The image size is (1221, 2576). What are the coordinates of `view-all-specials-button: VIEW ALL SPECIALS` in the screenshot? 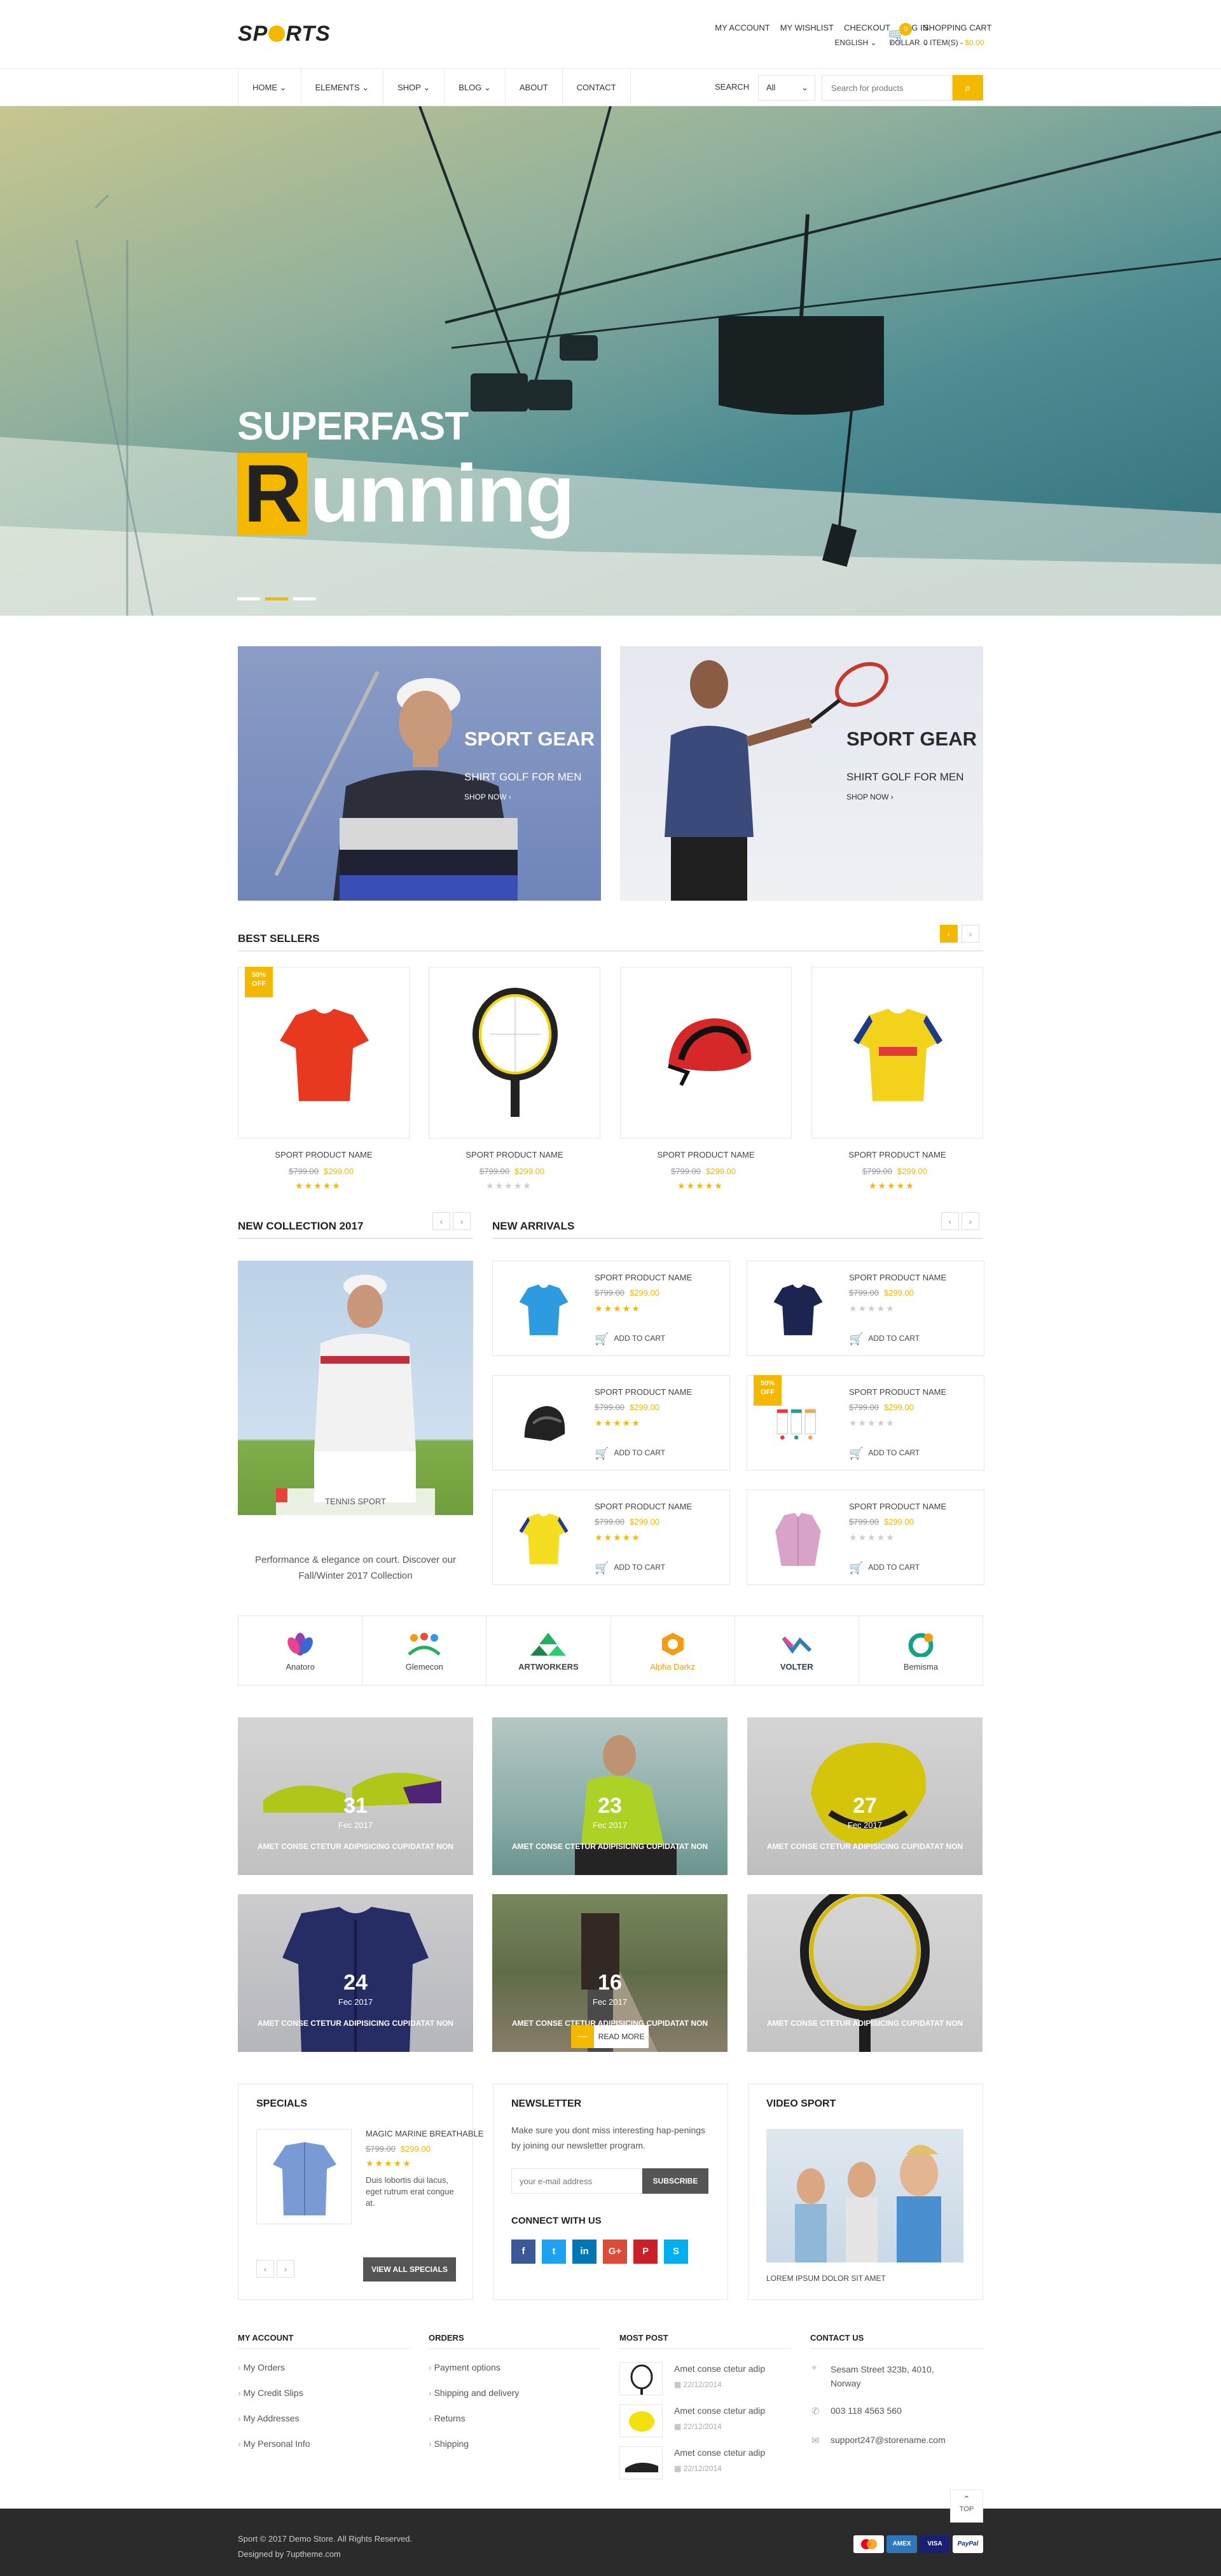 It's located at (409, 2269).